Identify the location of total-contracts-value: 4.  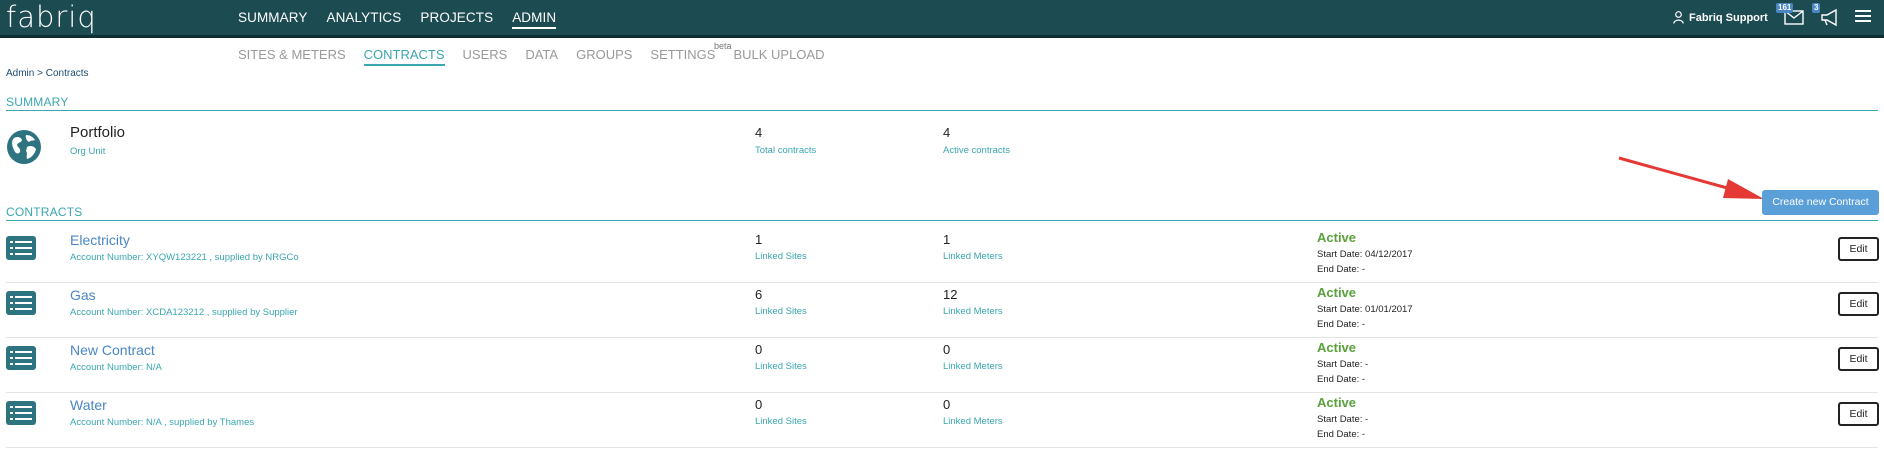
(759, 132).